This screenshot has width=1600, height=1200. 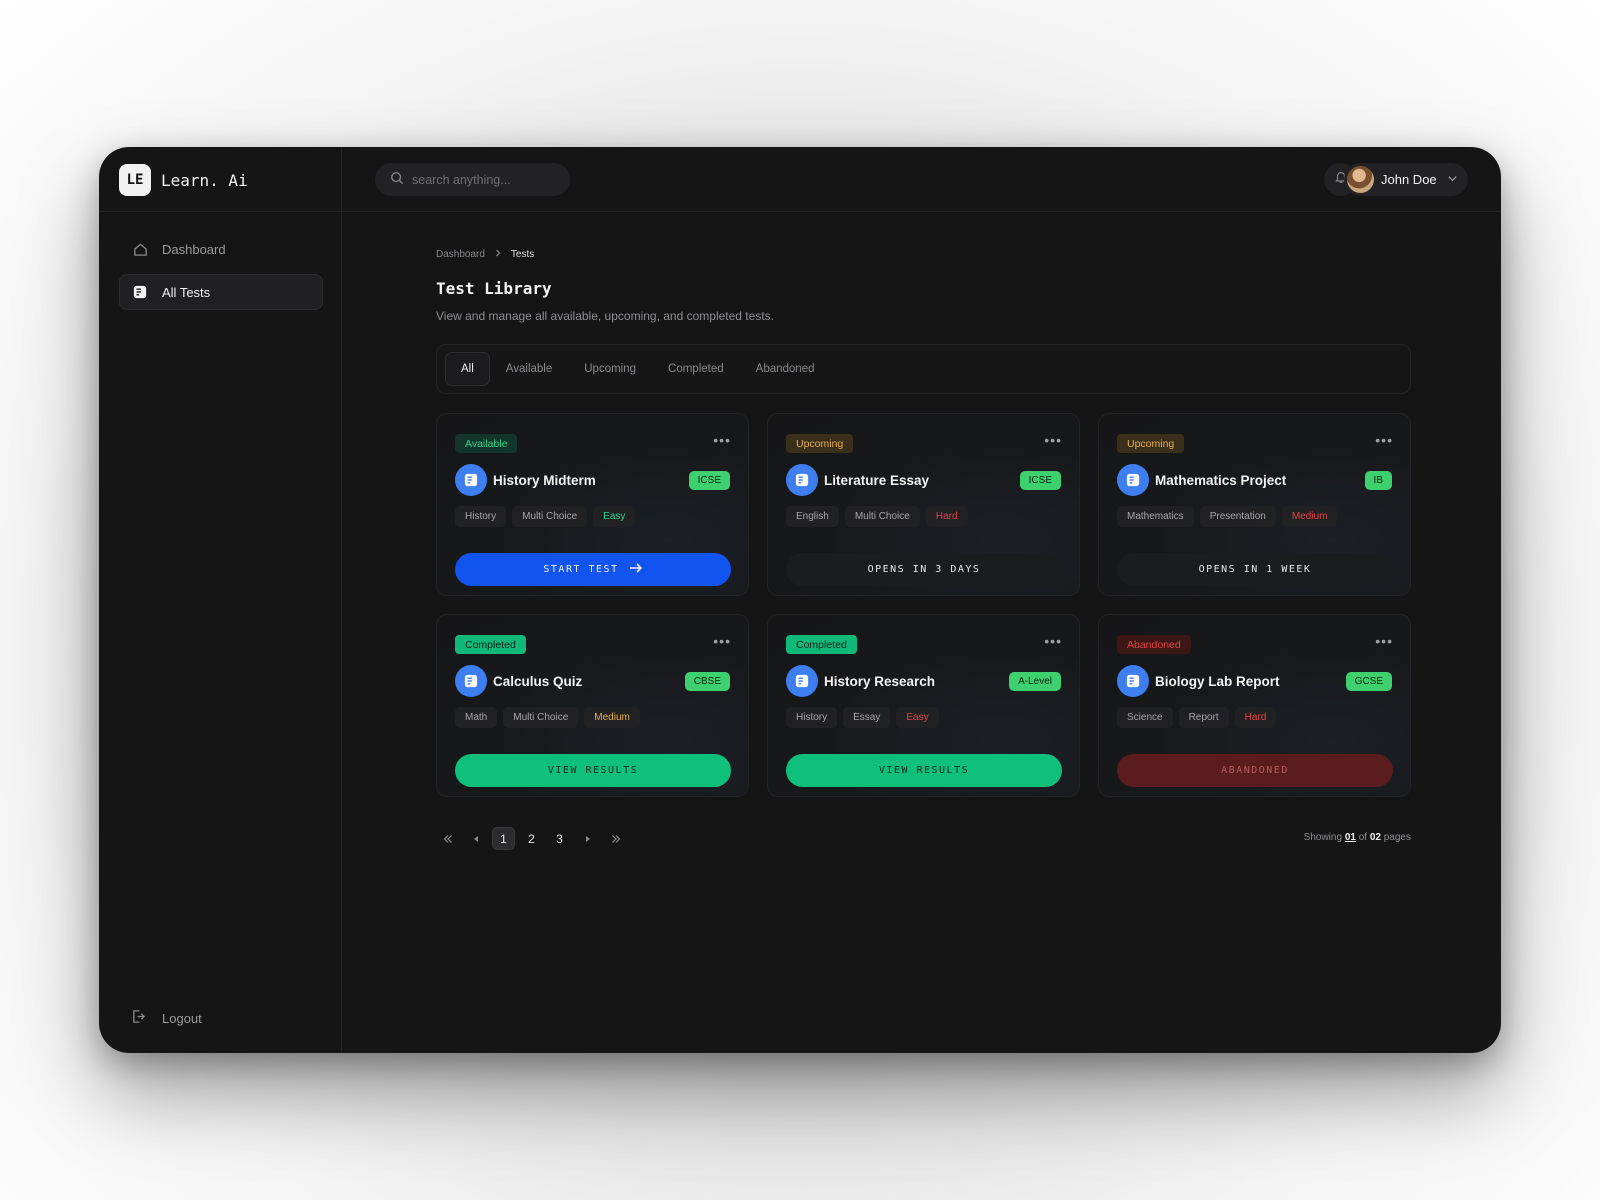 What do you see at coordinates (547, 717) in the screenshot?
I see `tag-list: Math Multi Choice Medium` at bounding box center [547, 717].